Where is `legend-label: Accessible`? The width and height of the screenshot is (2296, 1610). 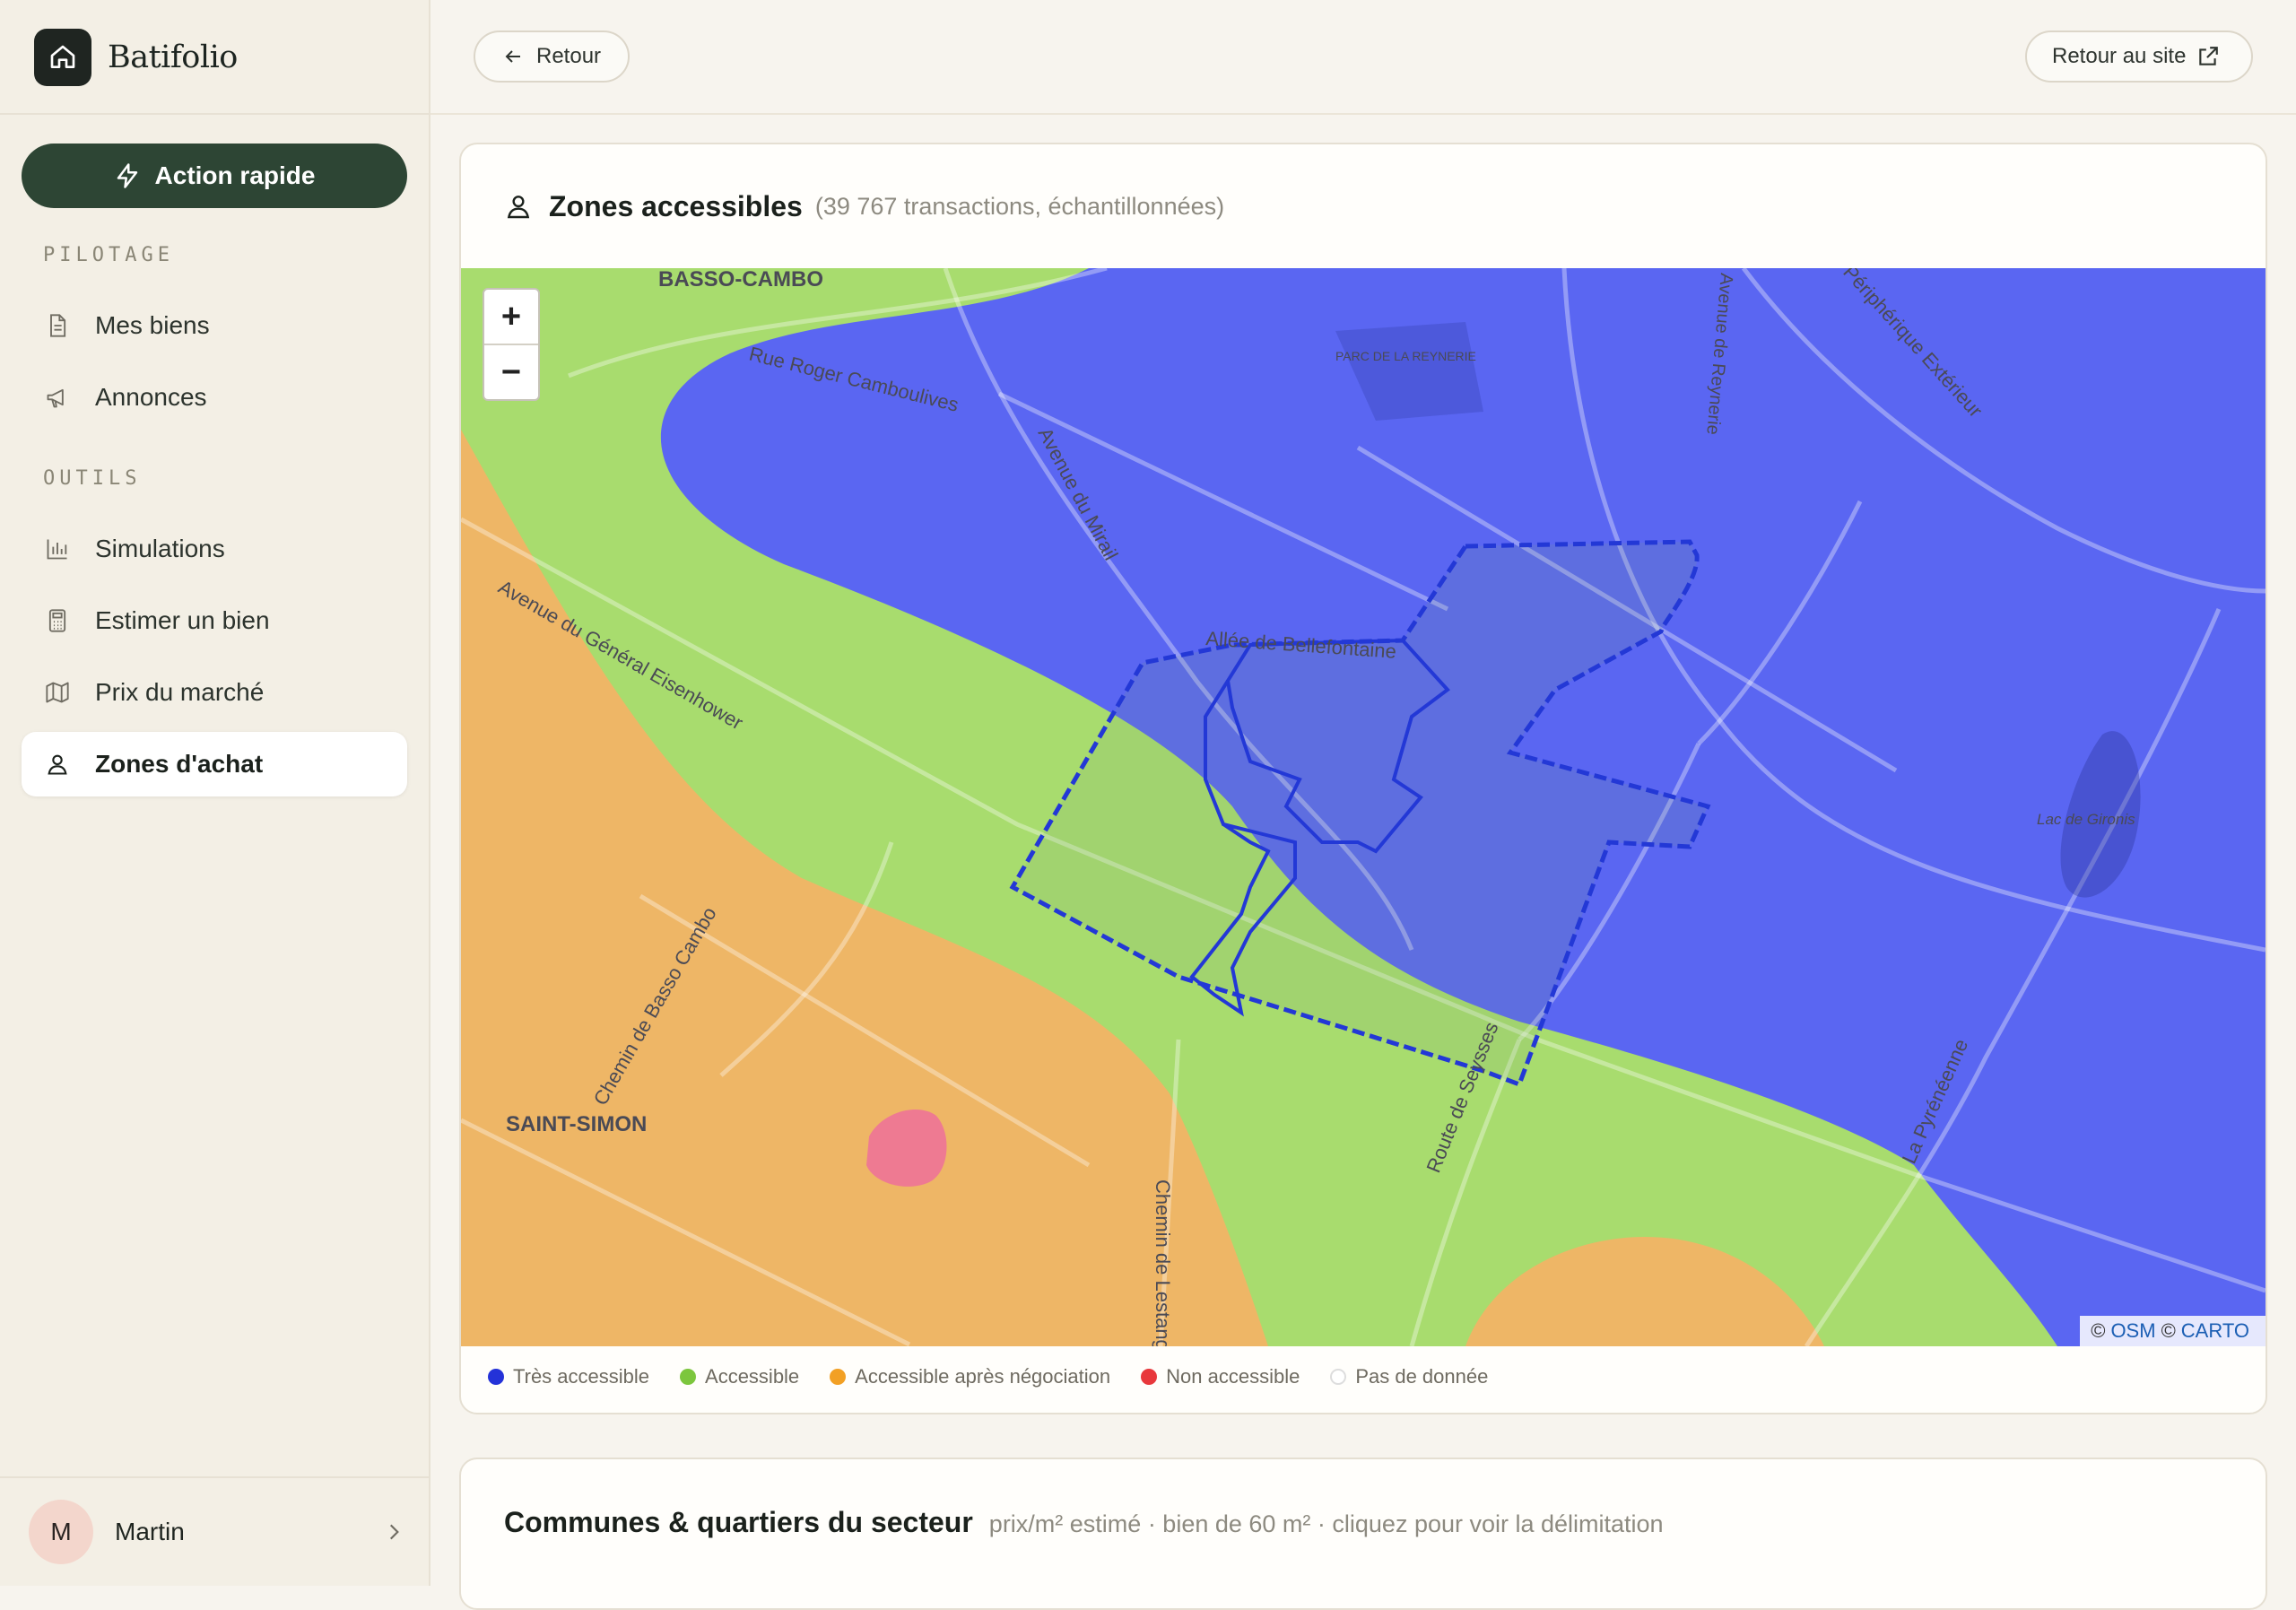
legend-label: Accessible is located at coordinates (752, 1376).